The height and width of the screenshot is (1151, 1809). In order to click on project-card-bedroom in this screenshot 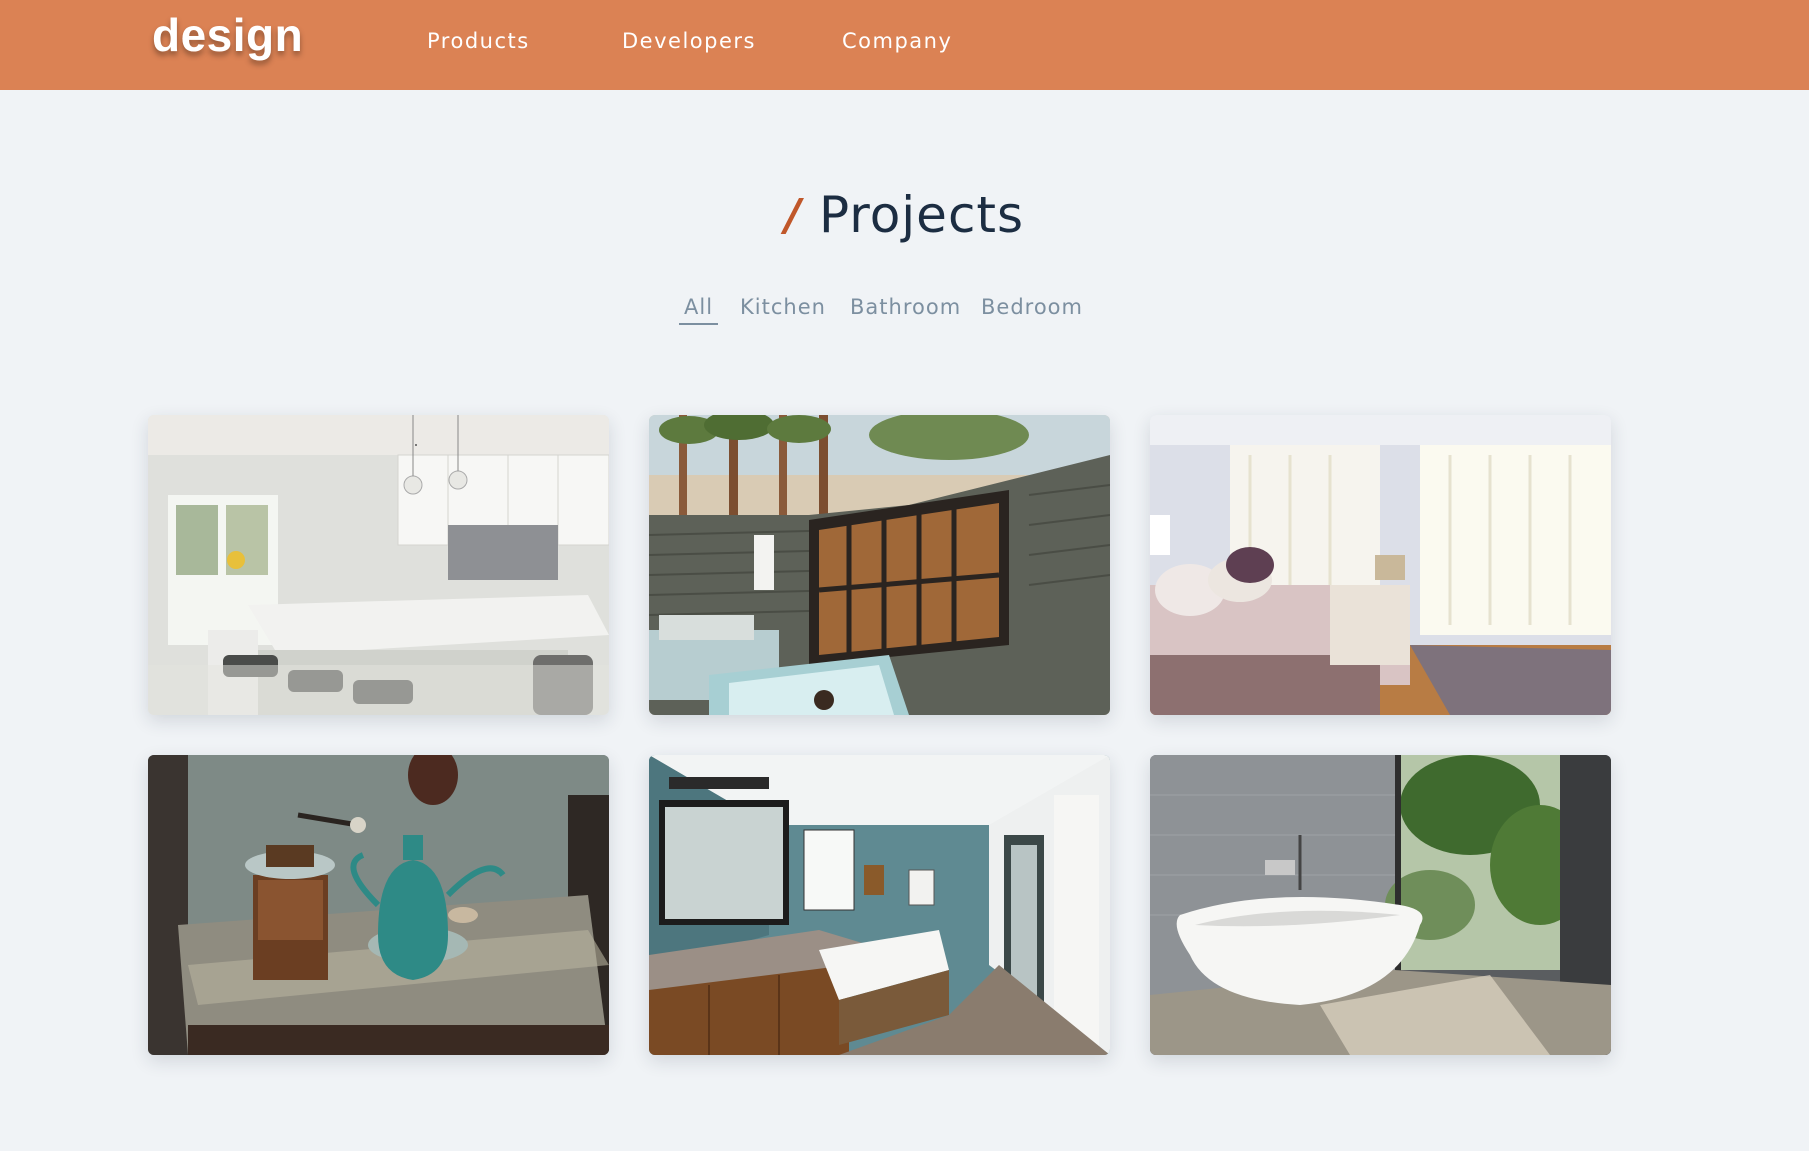, I will do `click(1380, 565)`.